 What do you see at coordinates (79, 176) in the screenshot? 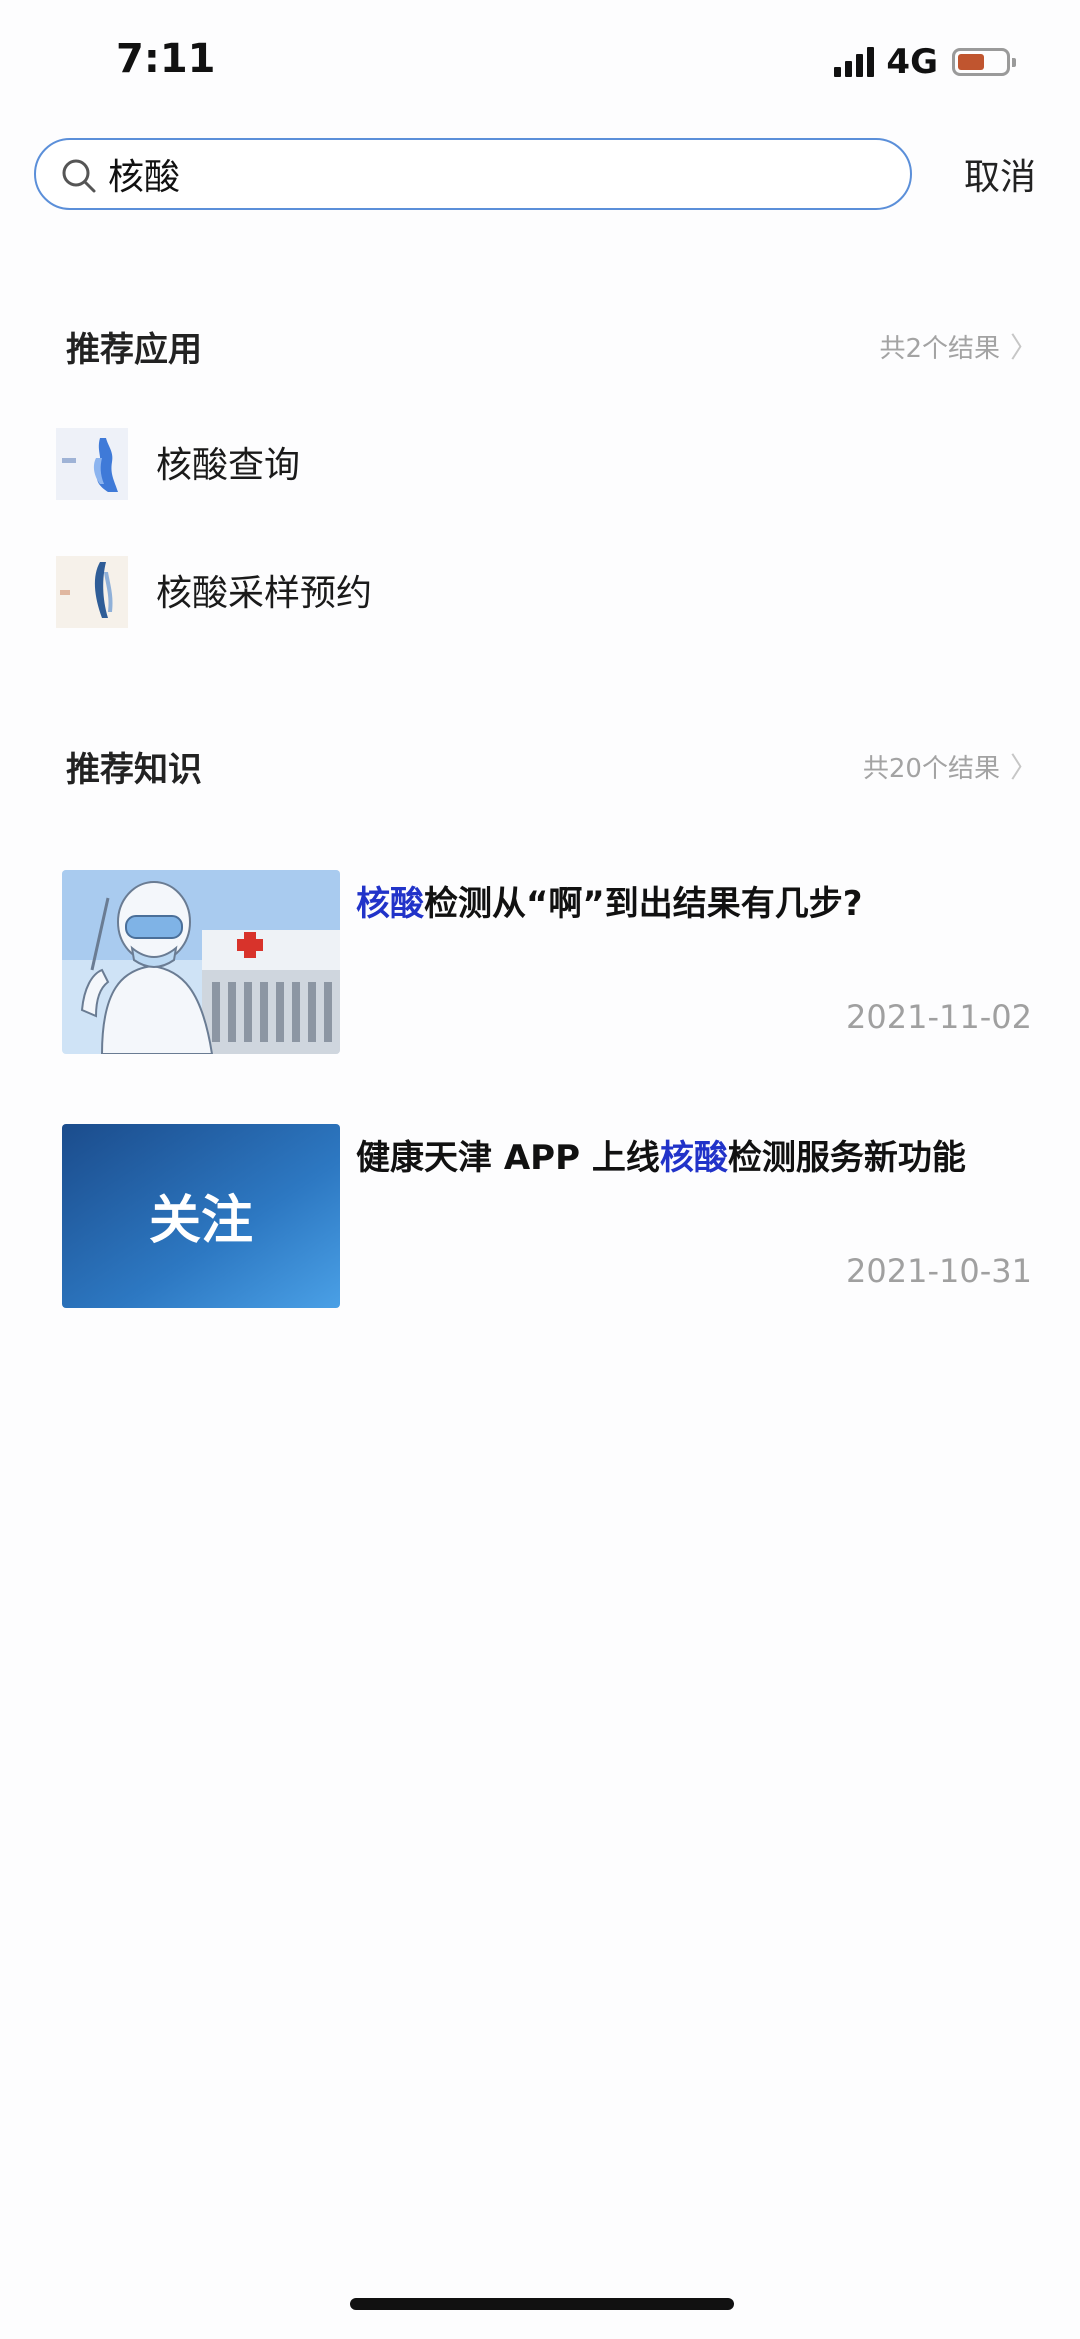
I see `search-icon` at bounding box center [79, 176].